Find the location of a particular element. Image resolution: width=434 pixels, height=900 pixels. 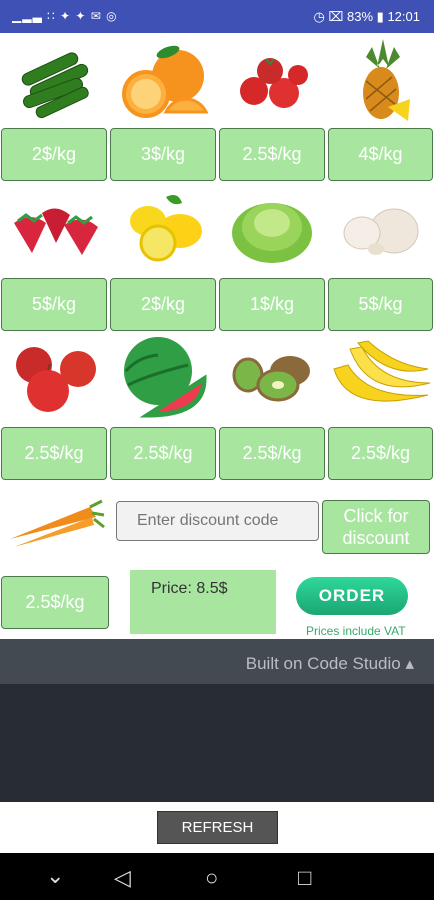

price-button-lemon: 2$/kg is located at coordinates (163, 304).